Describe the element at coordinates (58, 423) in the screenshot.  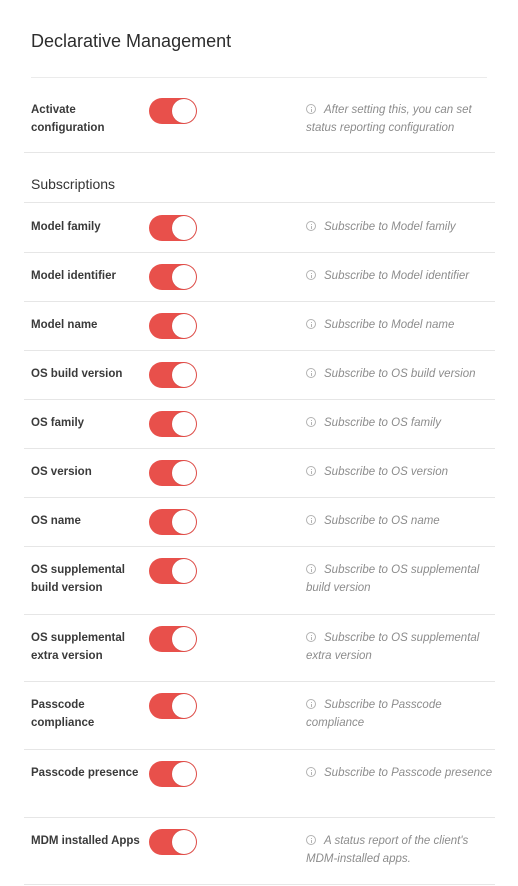
I see `subscription-label: OS family` at that location.